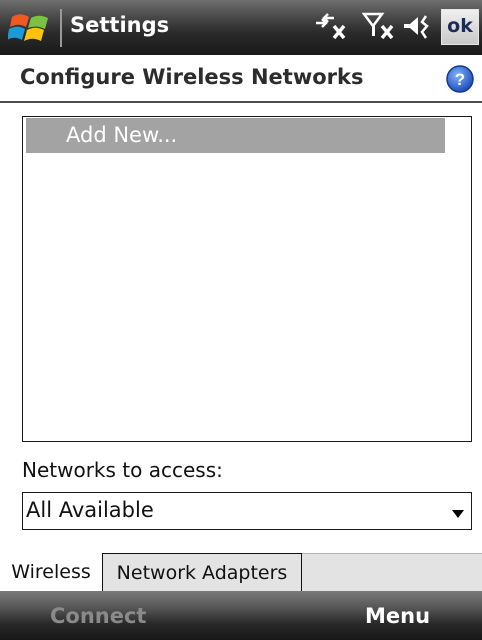 This screenshot has width=482, height=640. Describe the element at coordinates (90, 510) in the screenshot. I see `dropdown-selected-value: All Available` at that location.